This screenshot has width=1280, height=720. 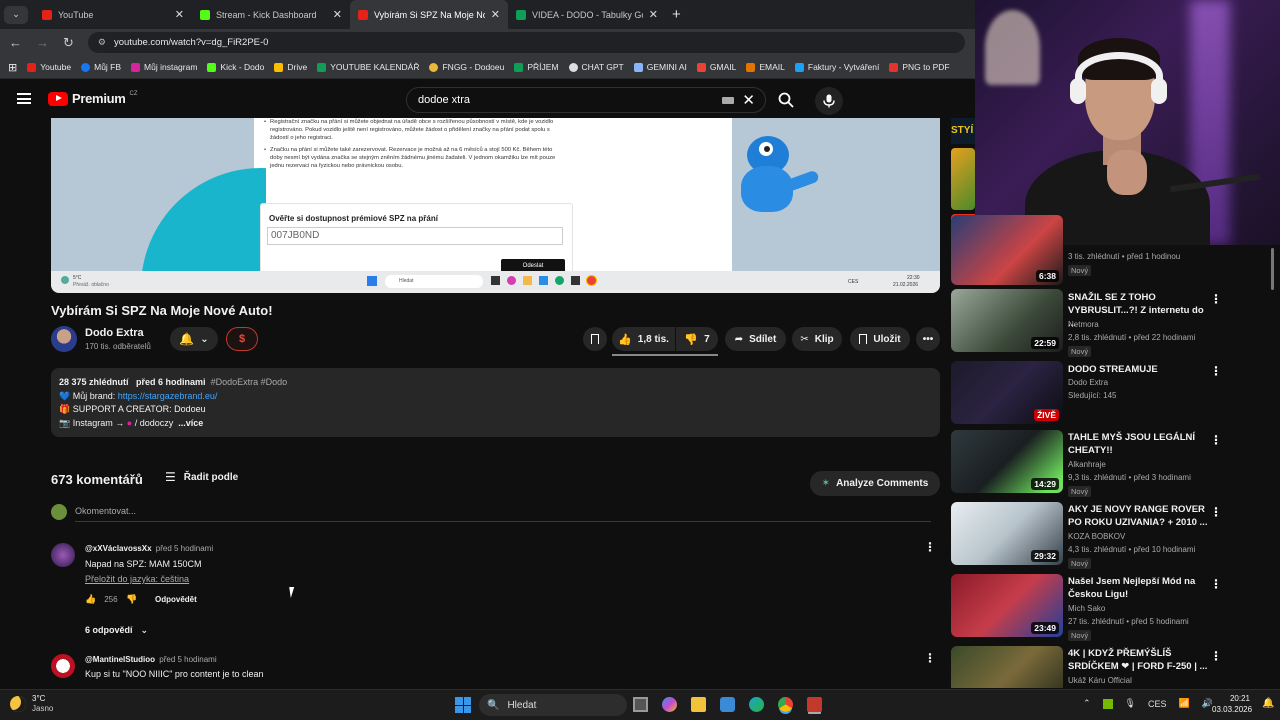 What do you see at coordinates (1107, 703) in the screenshot?
I see `nvidia-icon` at bounding box center [1107, 703].